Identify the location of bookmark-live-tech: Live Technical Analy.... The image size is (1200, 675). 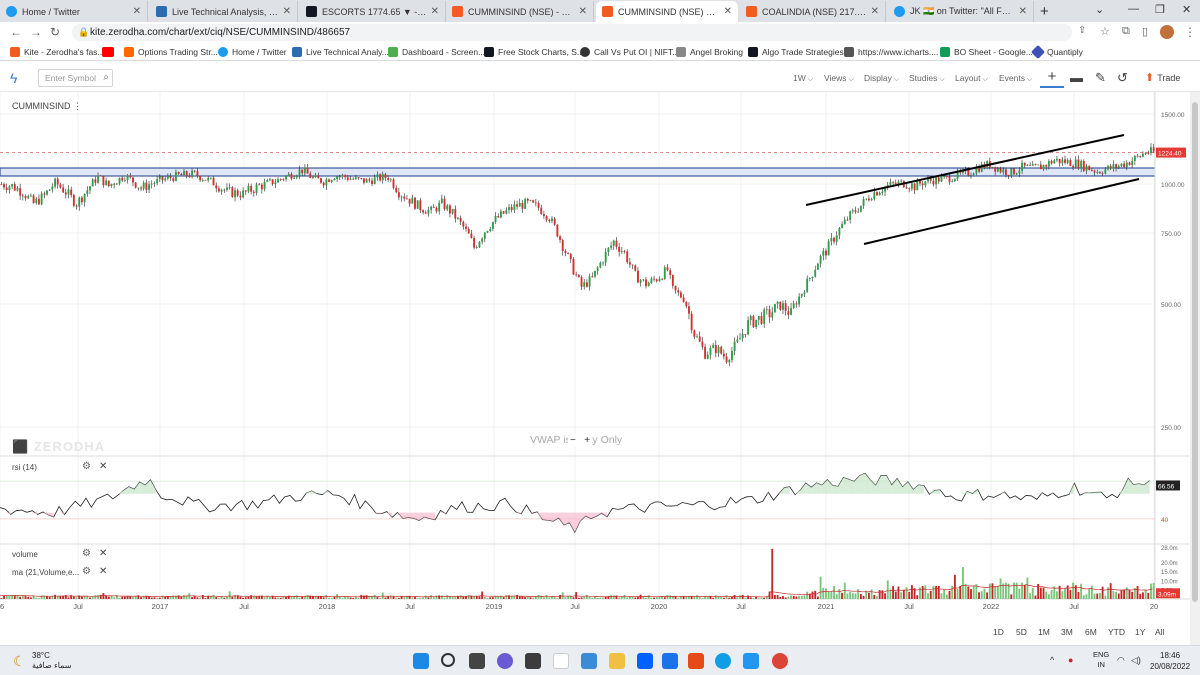
(340, 52).